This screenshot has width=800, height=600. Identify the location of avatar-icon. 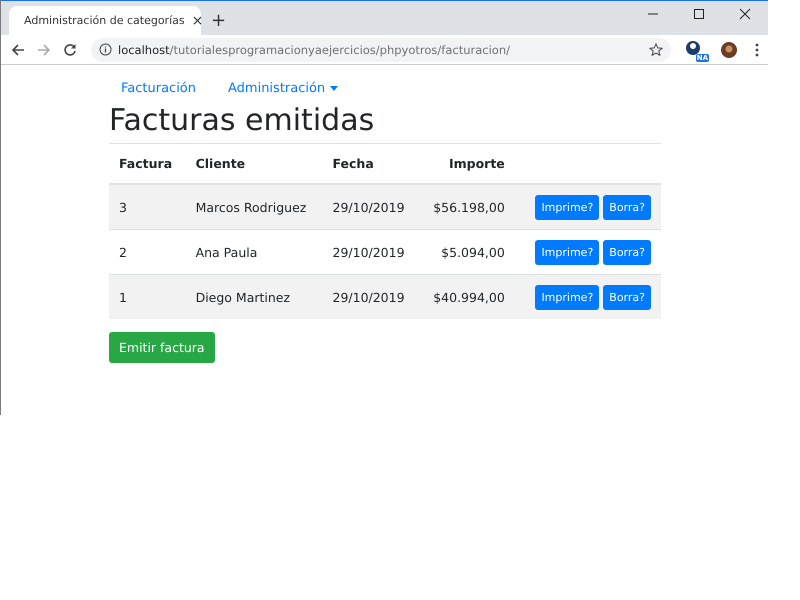
(729, 50).